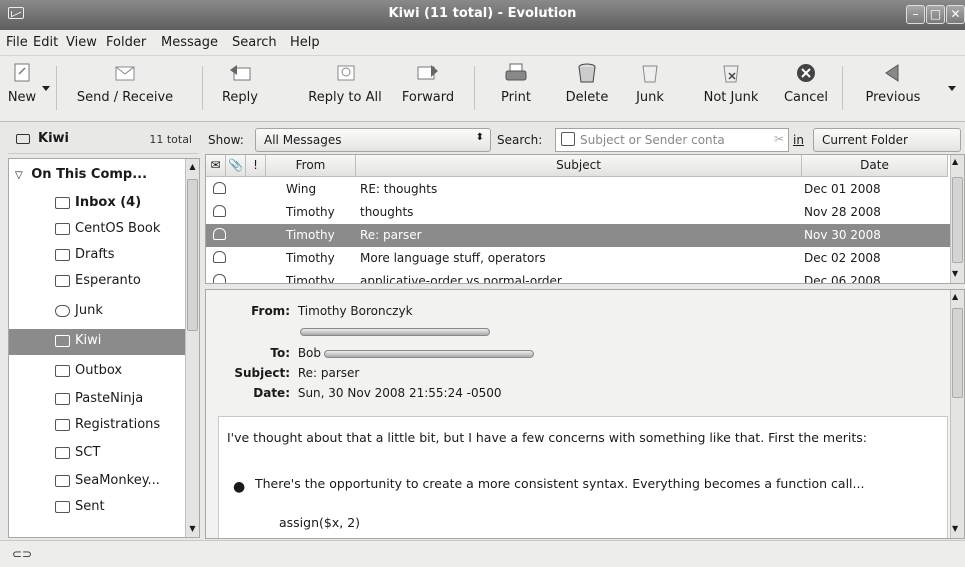  I want to click on reply-button: Reply, so click(240, 88).